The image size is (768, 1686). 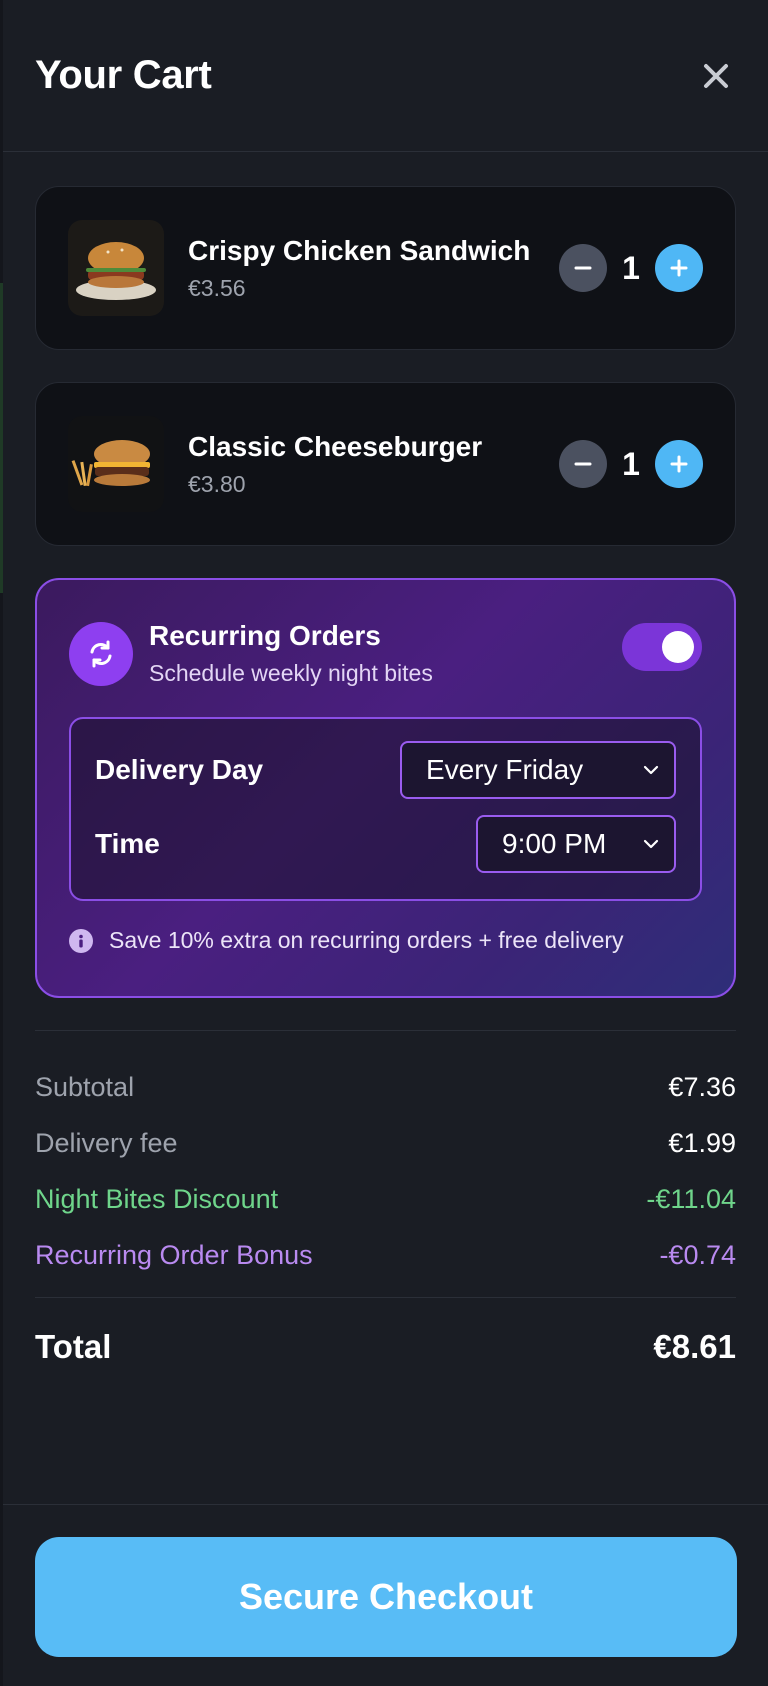 I want to click on item-info: Crispy Chicken Sandwich €3.56, so click(x=373, y=268).